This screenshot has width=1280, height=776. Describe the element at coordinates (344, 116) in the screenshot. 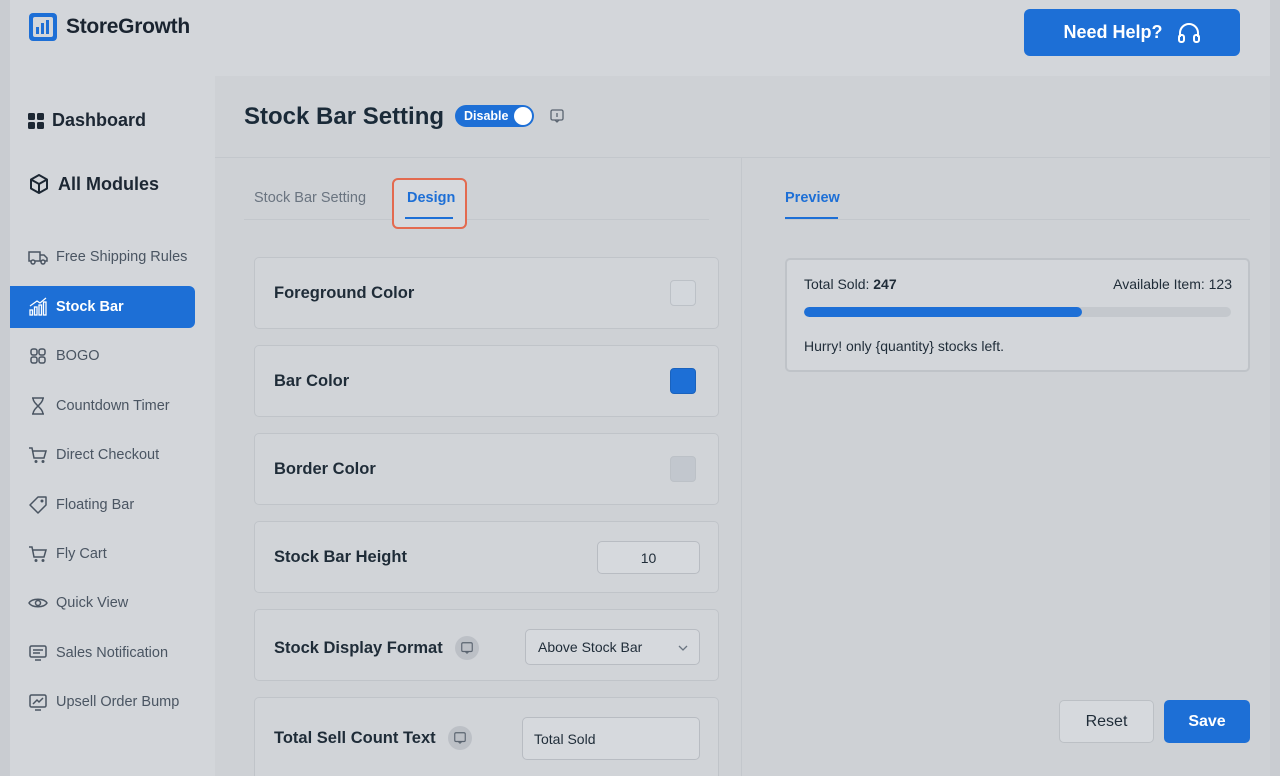

I see `page-title: Stock Bar Setting` at that location.